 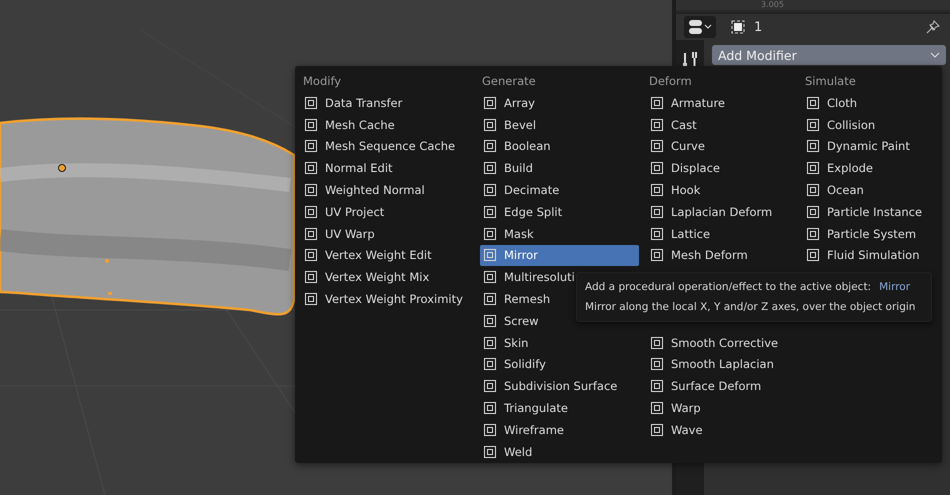 I want to click on menu-item: Vertex Weight Edit, so click(x=386, y=255).